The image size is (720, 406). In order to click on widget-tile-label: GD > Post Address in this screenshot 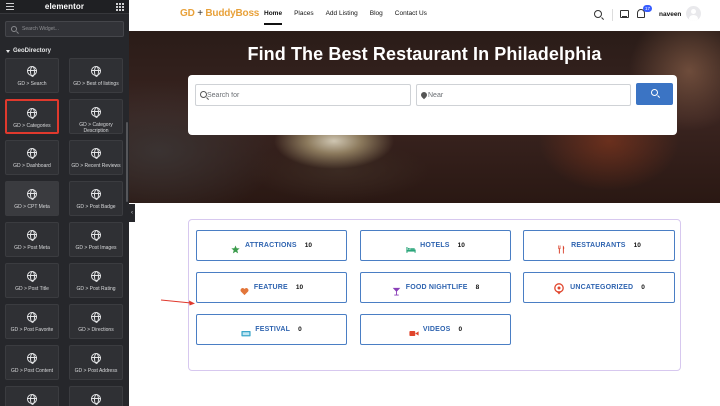, I will do `click(96, 371)`.